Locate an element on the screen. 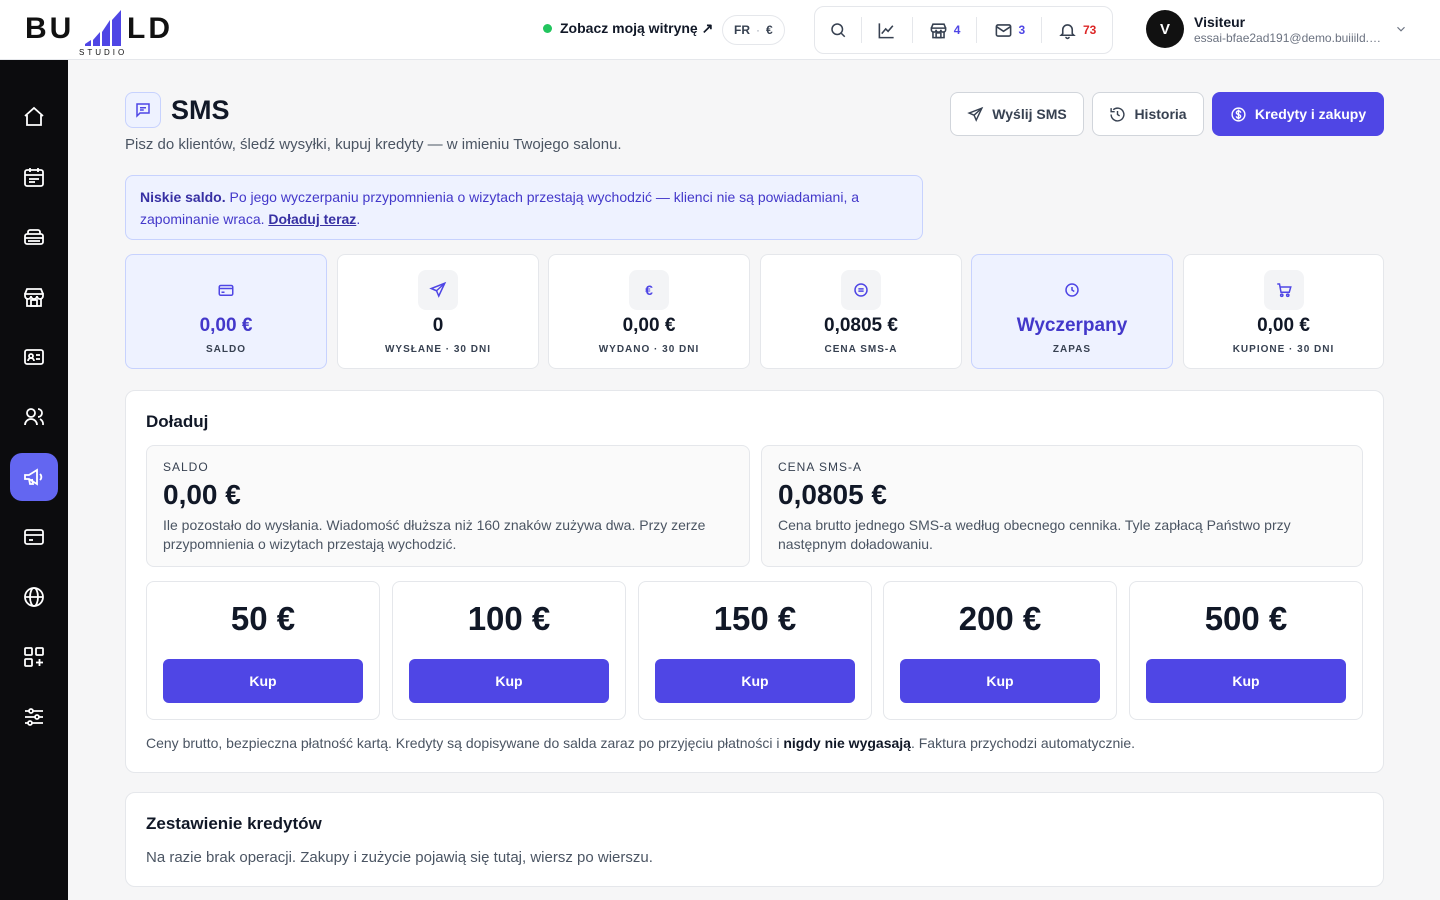 The image size is (1440, 900). top-up-now-link: Doładuj teraz is located at coordinates (312, 219).